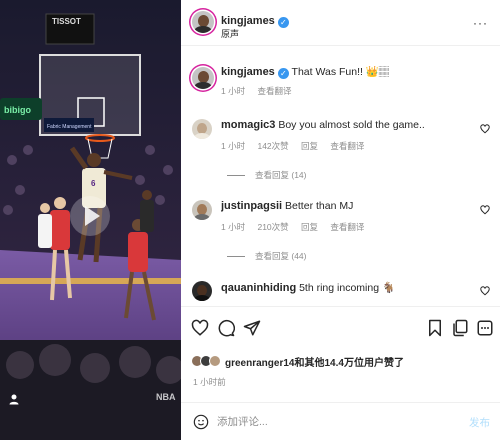  Describe the element at coordinates (69, 127) in the screenshot. I see `board-sign: Fabric Management` at that location.